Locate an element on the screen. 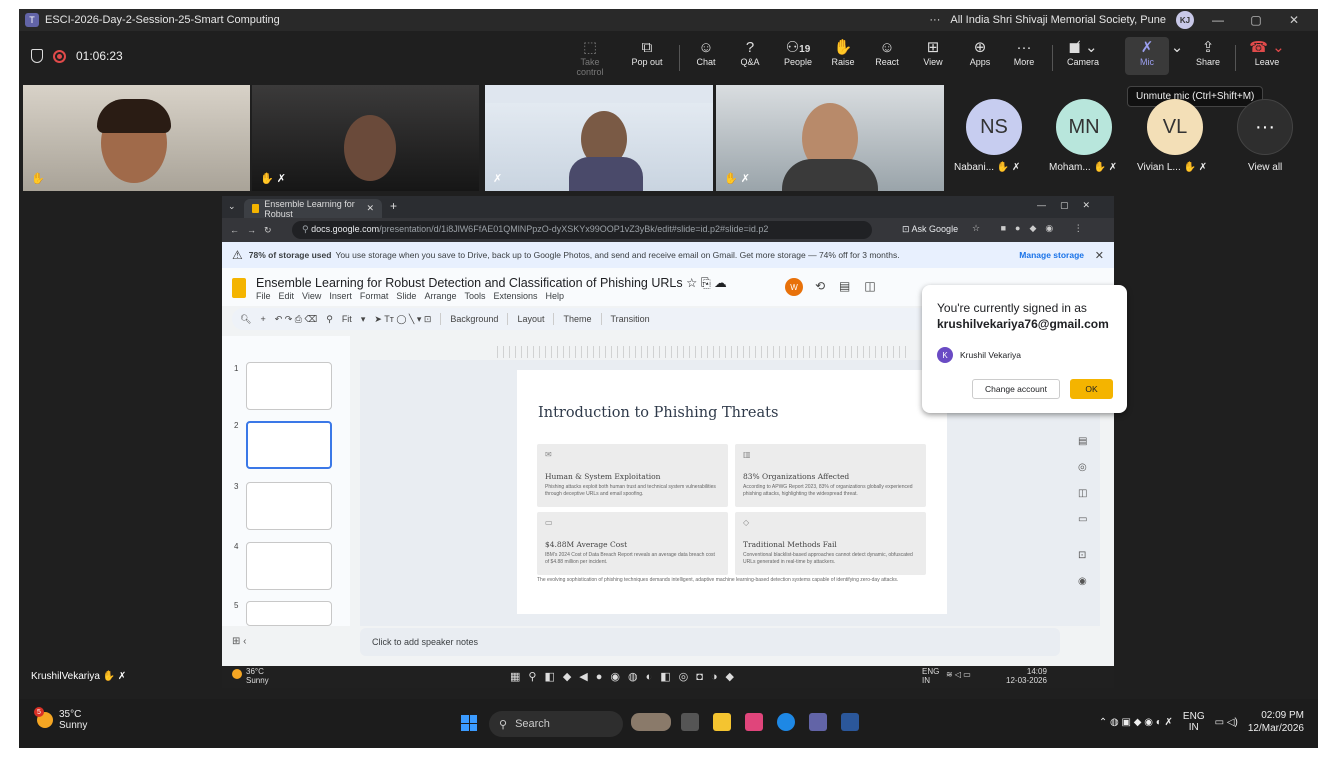 The width and height of the screenshot is (1327, 783). task-view-icon is located at coordinates (690, 722).